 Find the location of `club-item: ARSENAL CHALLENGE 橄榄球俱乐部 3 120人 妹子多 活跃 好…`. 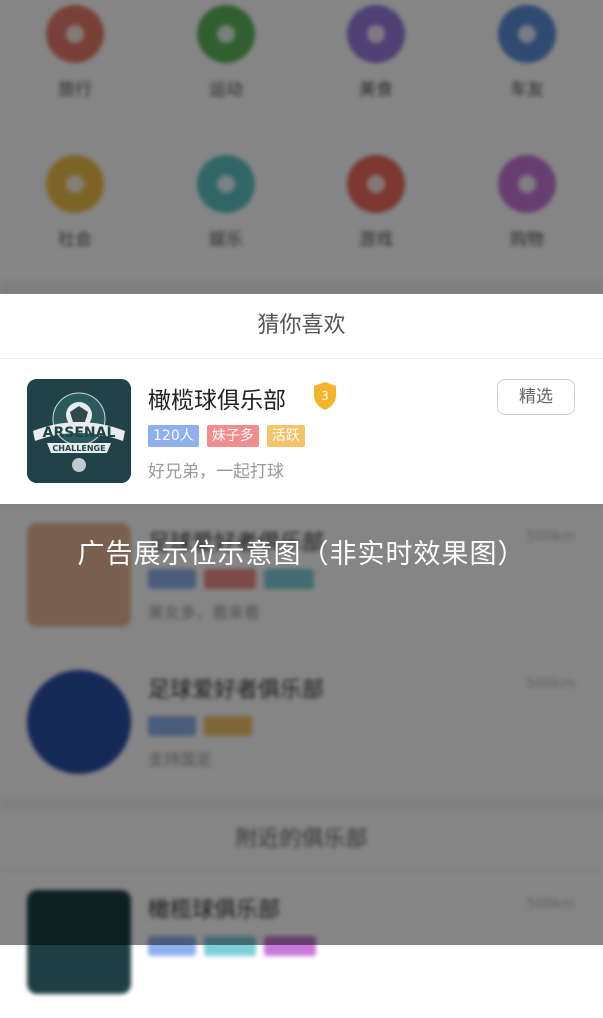

club-item: ARSENAL CHALLENGE 橄榄球俱乐部 3 120人 妹子多 活跃 好… is located at coordinates (301, 431).